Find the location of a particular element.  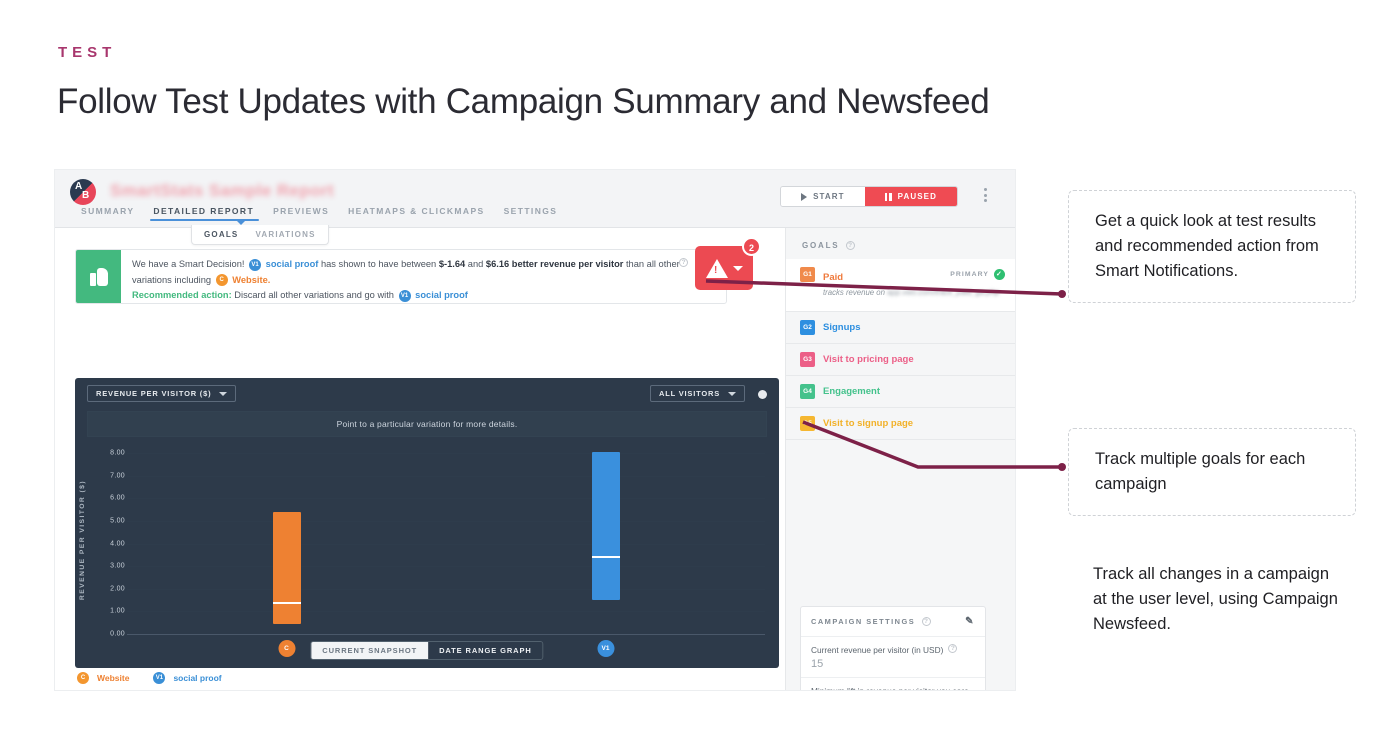

variation-link: social proof is located at coordinates (292, 264).